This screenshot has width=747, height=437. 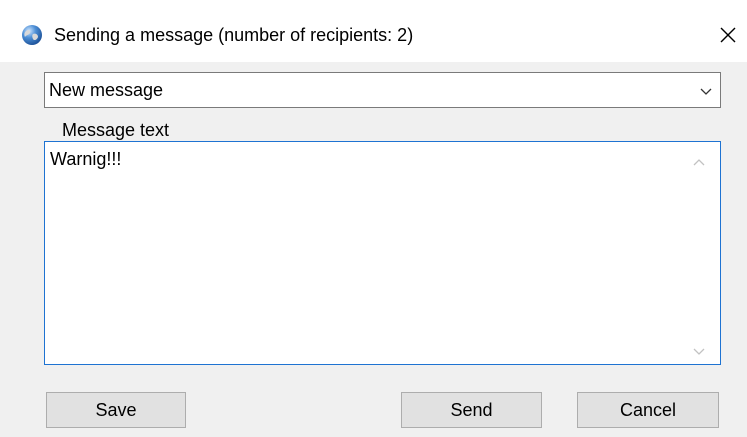 What do you see at coordinates (648, 410) in the screenshot?
I see `cancel-button: Cancel` at bounding box center [648, 410].